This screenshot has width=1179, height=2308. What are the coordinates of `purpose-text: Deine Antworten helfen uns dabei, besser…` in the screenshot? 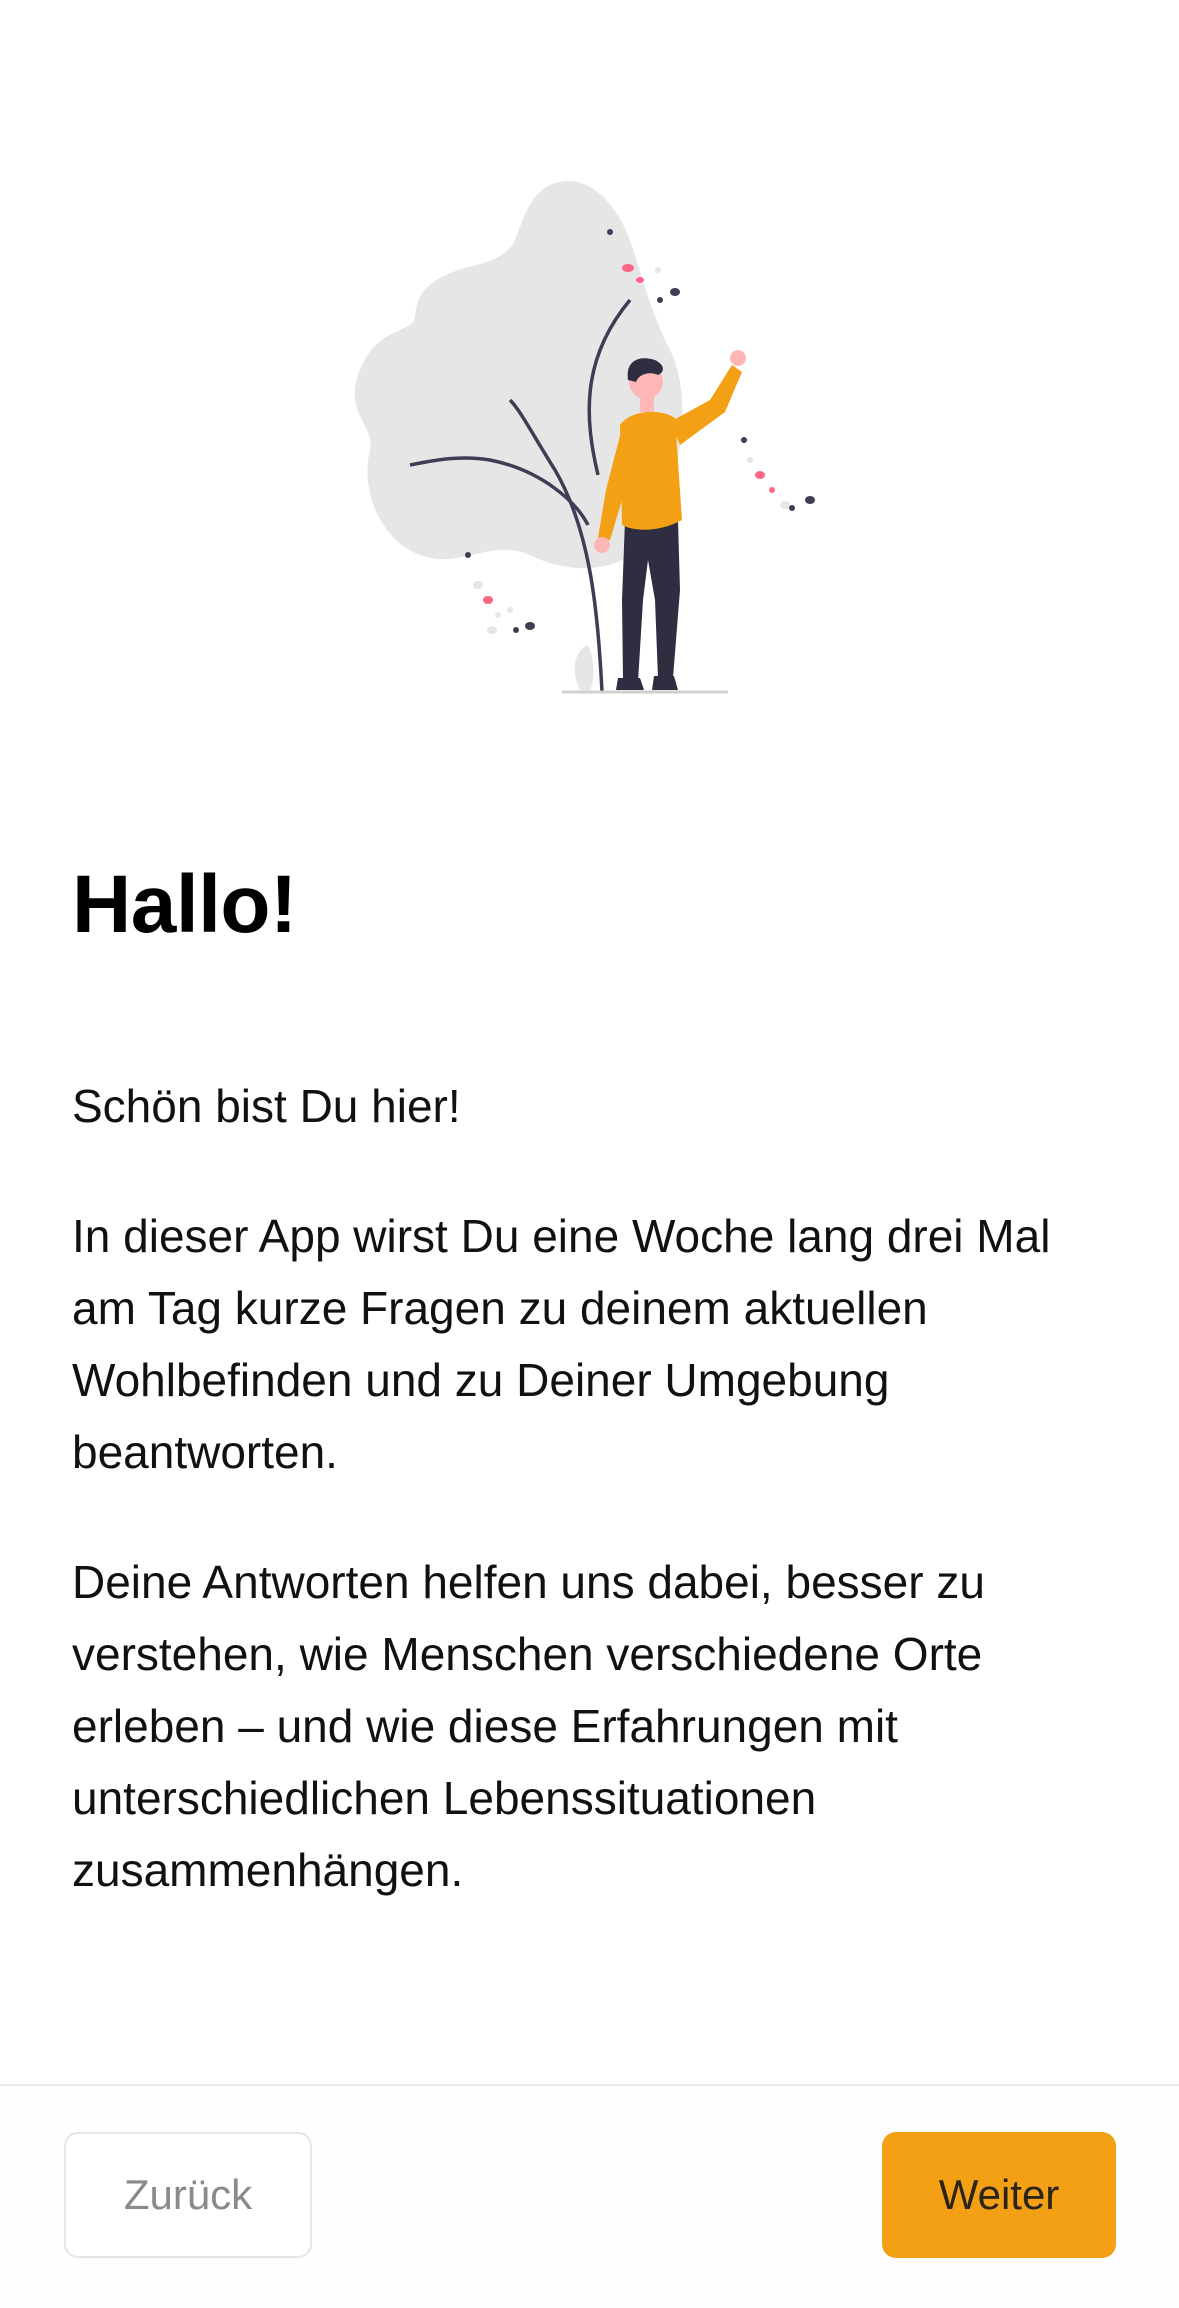 It's located at (528, 1726).